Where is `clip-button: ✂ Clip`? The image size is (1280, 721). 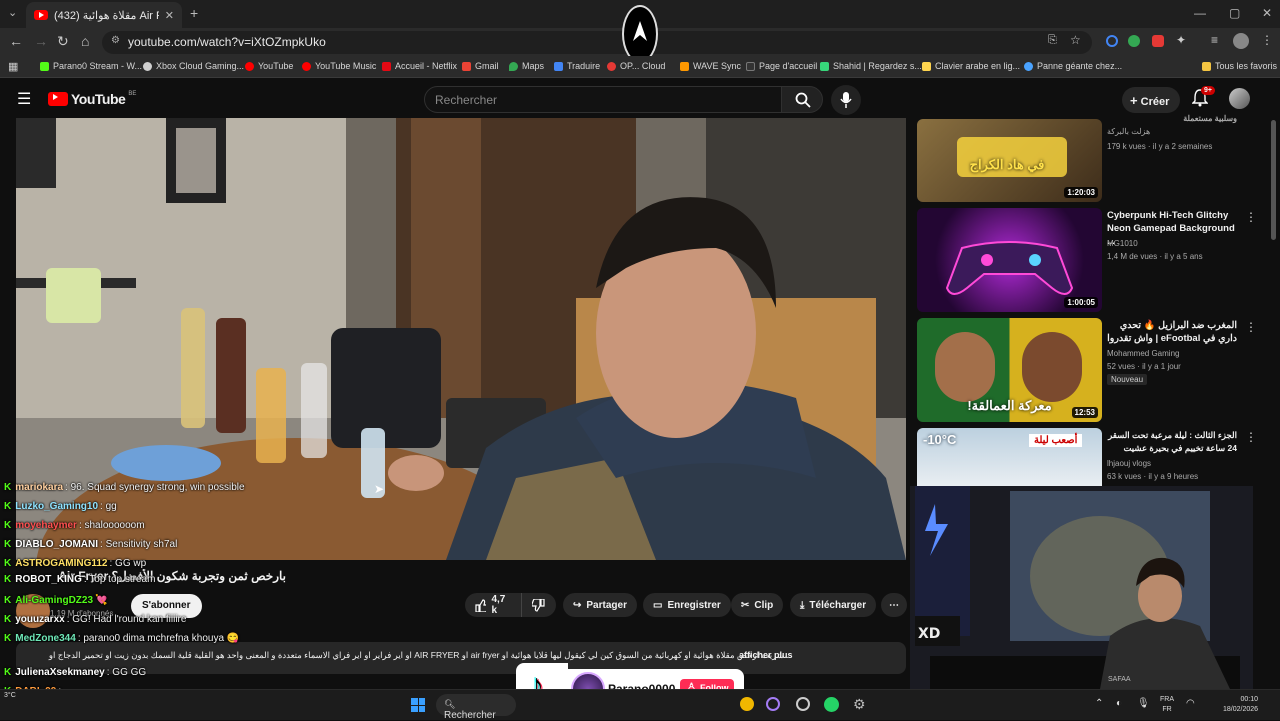 clip-button: ✂ Clip is located at coordinates (757, 605).